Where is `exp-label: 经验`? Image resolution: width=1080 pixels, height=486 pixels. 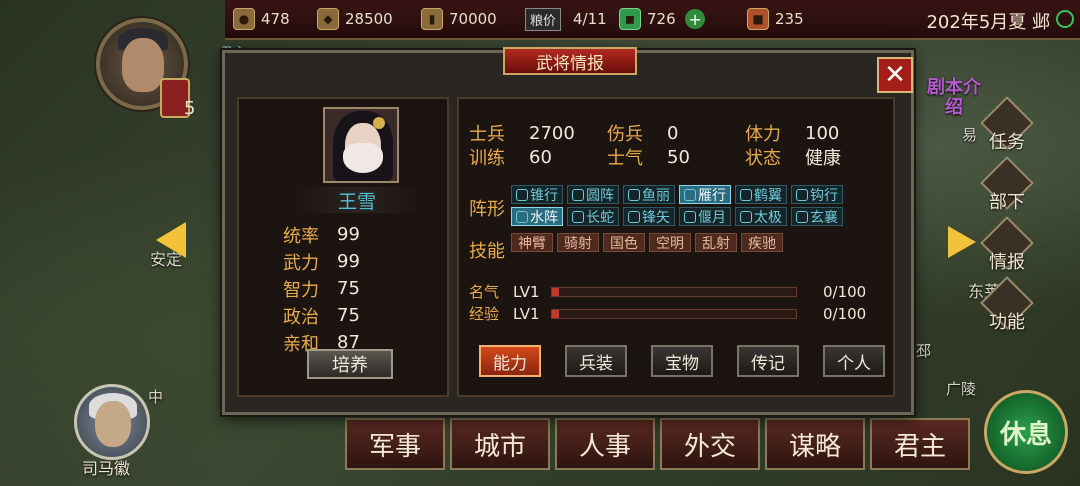 exp-label: 经验 is located at coordinates (484, 314).